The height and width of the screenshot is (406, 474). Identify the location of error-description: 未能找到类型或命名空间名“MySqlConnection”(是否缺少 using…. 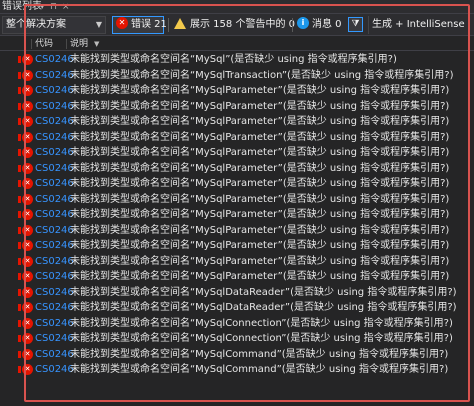
(261, 338).